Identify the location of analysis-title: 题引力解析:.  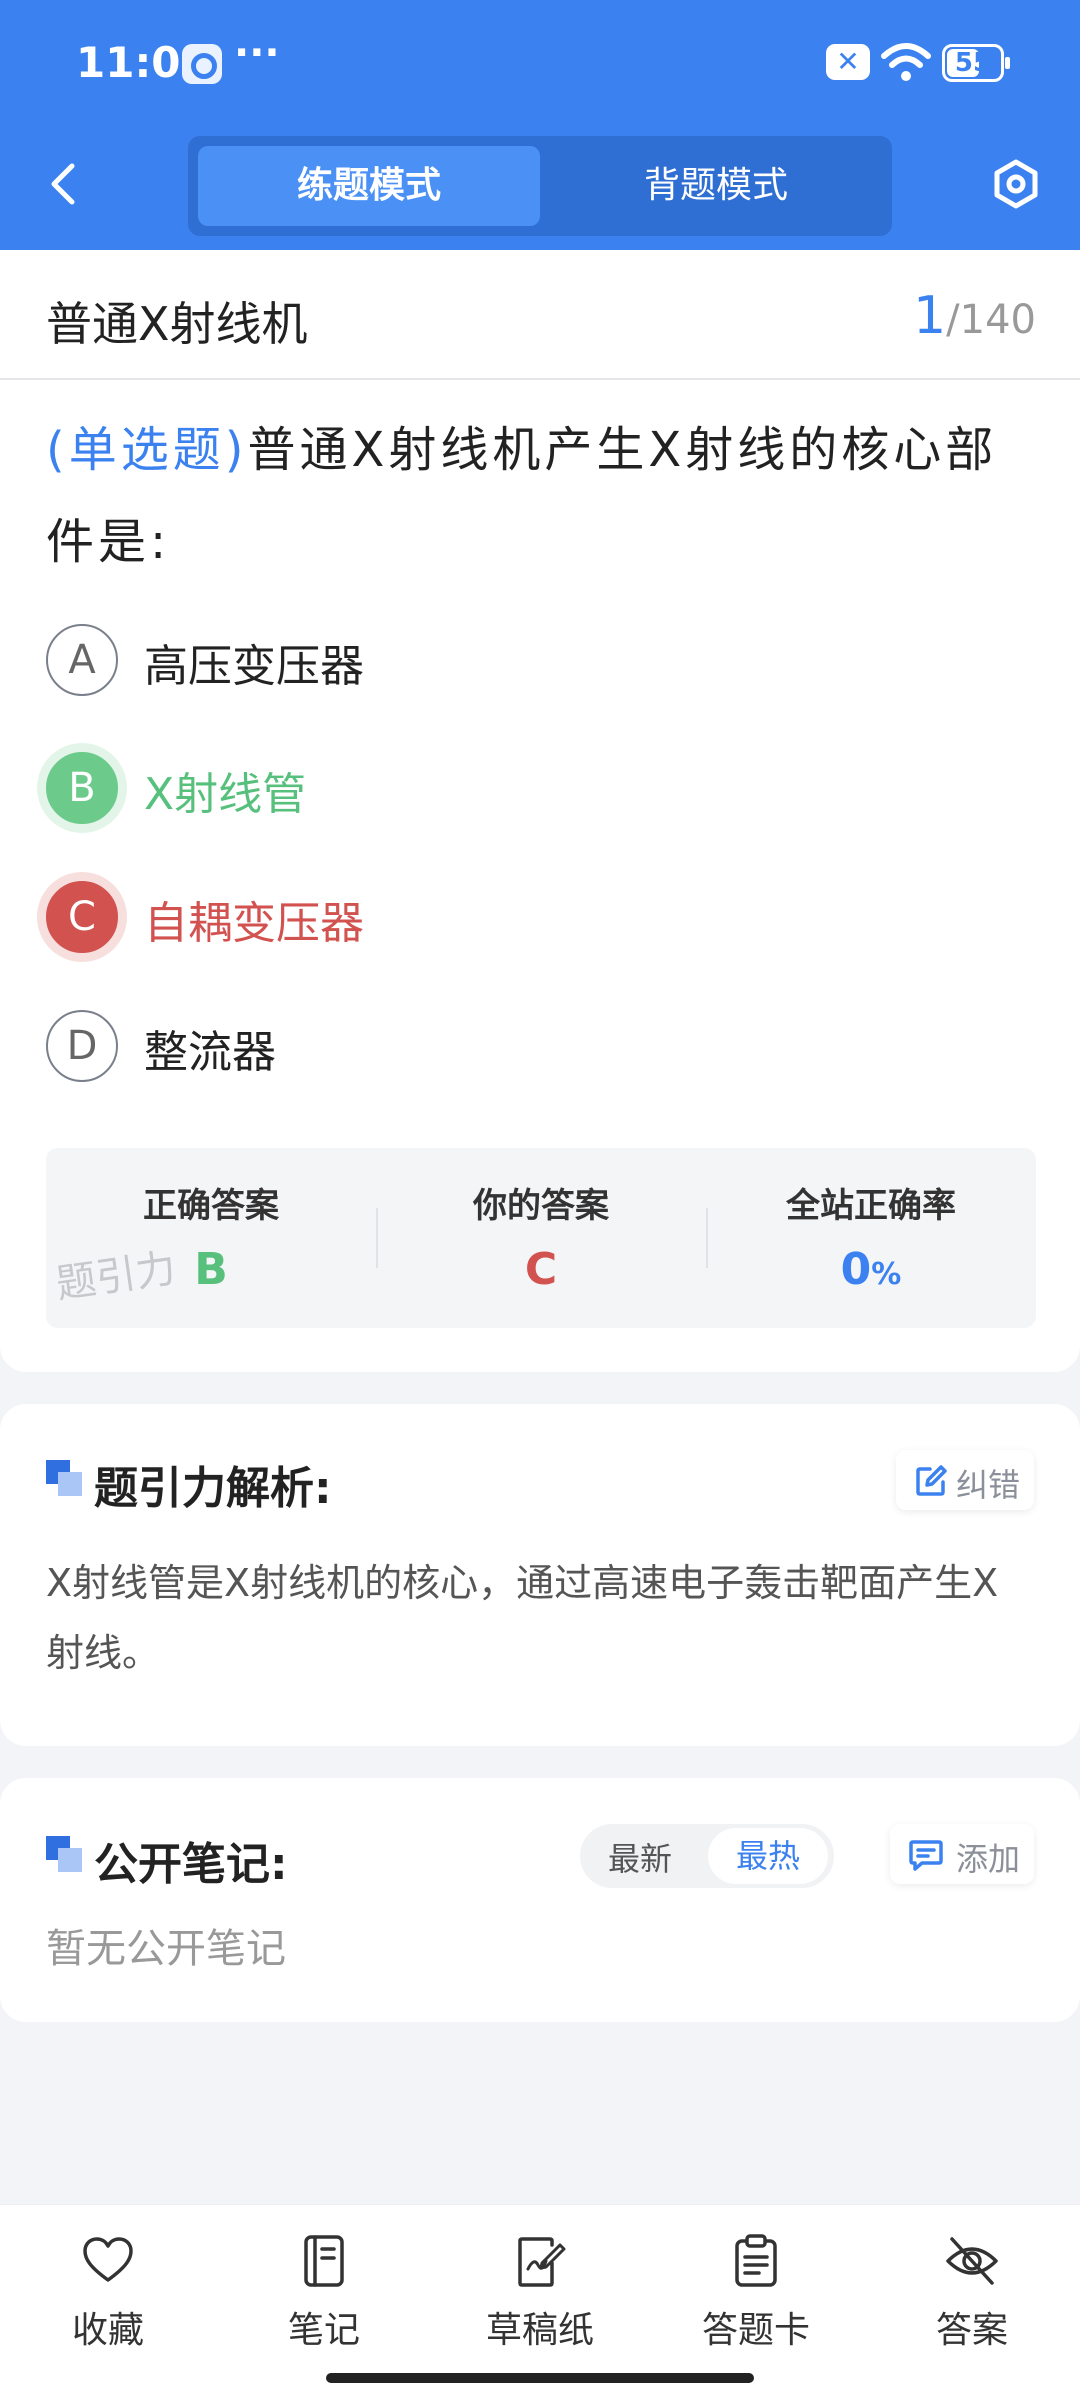
(213, 1488).